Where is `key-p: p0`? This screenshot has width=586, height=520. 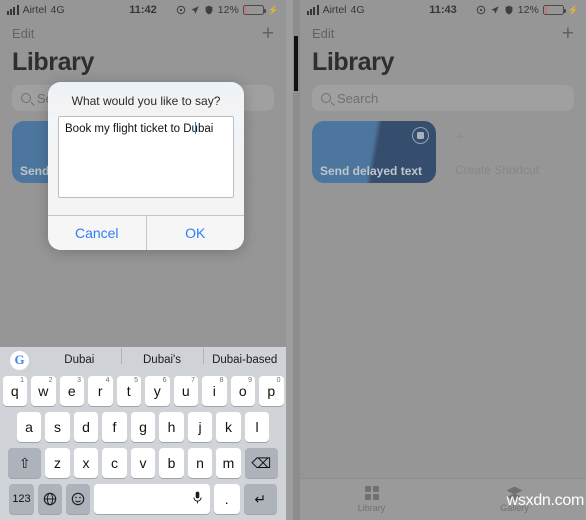 key-p: p0 is located at coordinates (271, 391).